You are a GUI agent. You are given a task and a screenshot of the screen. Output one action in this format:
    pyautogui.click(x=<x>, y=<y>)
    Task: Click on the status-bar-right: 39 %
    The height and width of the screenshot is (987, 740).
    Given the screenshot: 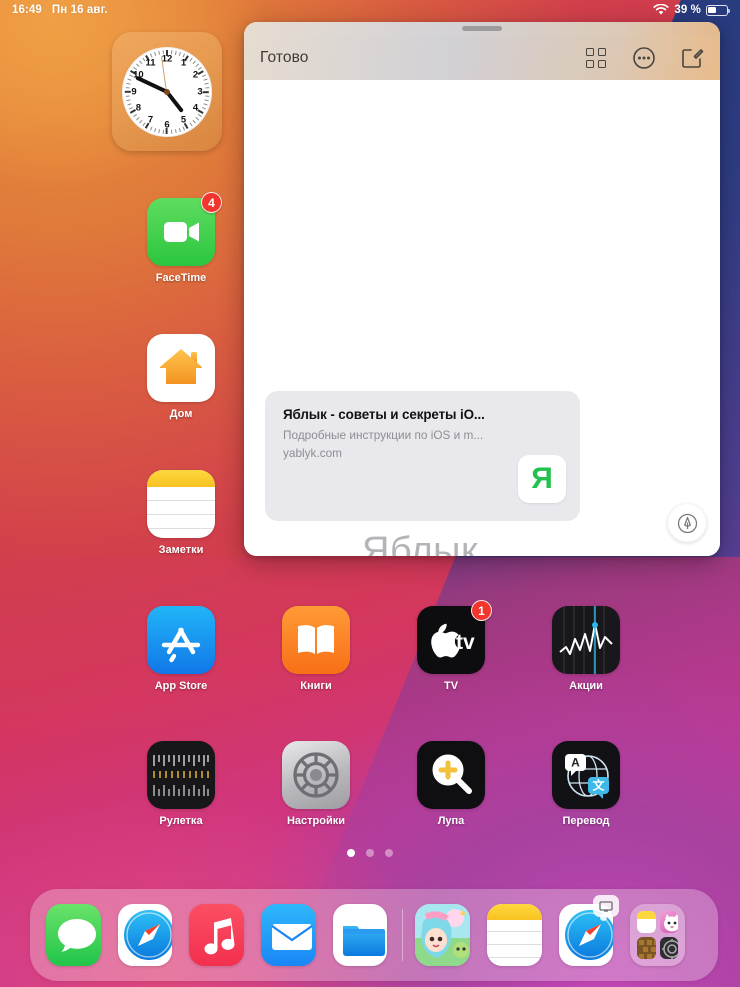 What is the action you would take?
    pyautogui.click(x=692, y=10)
    